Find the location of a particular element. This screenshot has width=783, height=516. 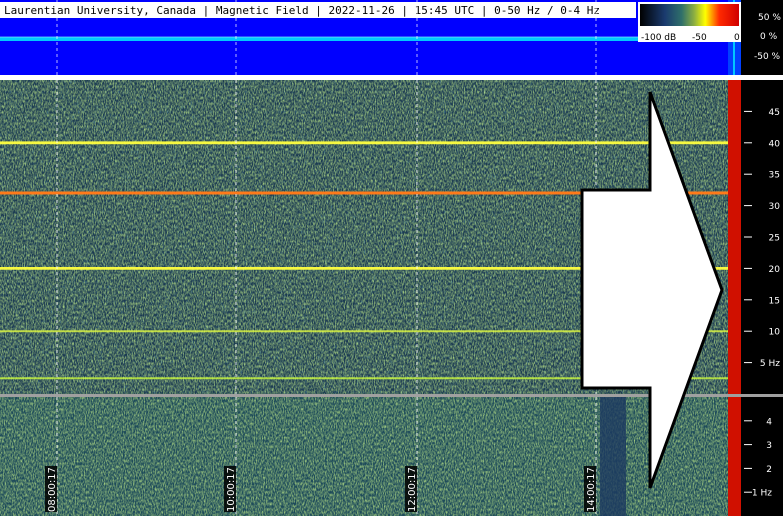

freq-tick-label-10: 10 is located at coordinates (775, 333).